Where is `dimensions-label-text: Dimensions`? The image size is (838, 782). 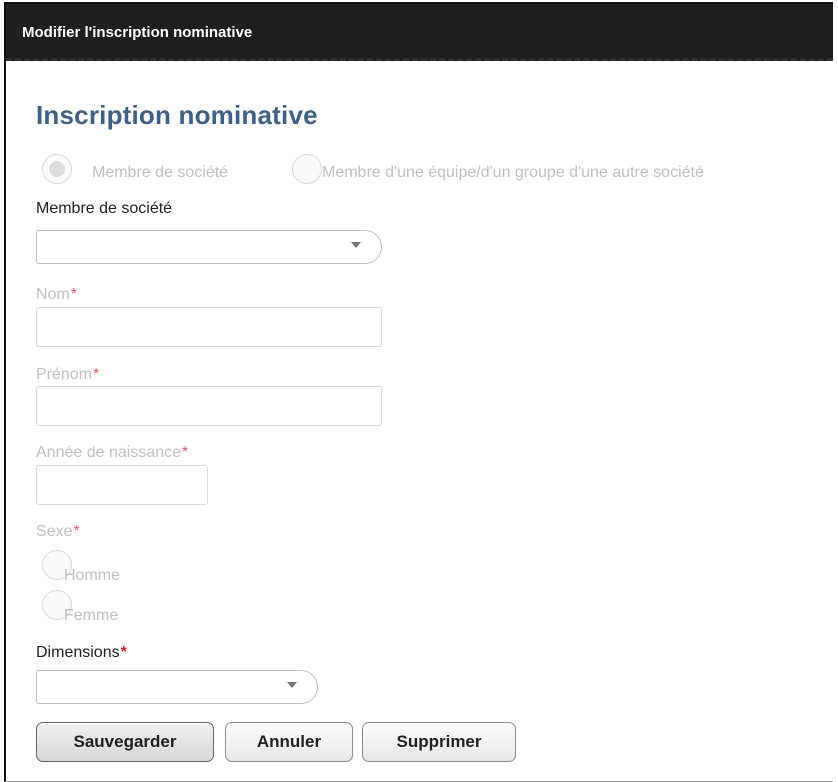 dimensions-label-text: Dimensions is located at coordinates (78, 652).